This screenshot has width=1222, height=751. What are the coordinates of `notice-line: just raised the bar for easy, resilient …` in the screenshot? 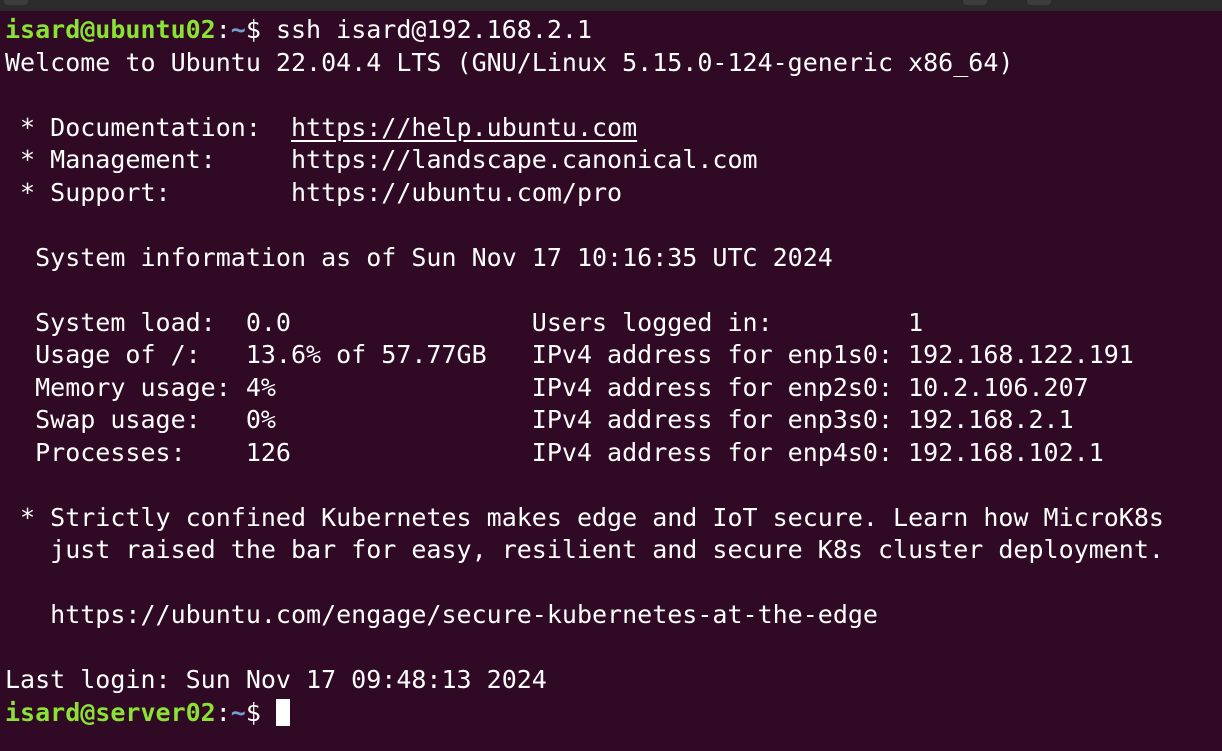 It's located at (584, 549).